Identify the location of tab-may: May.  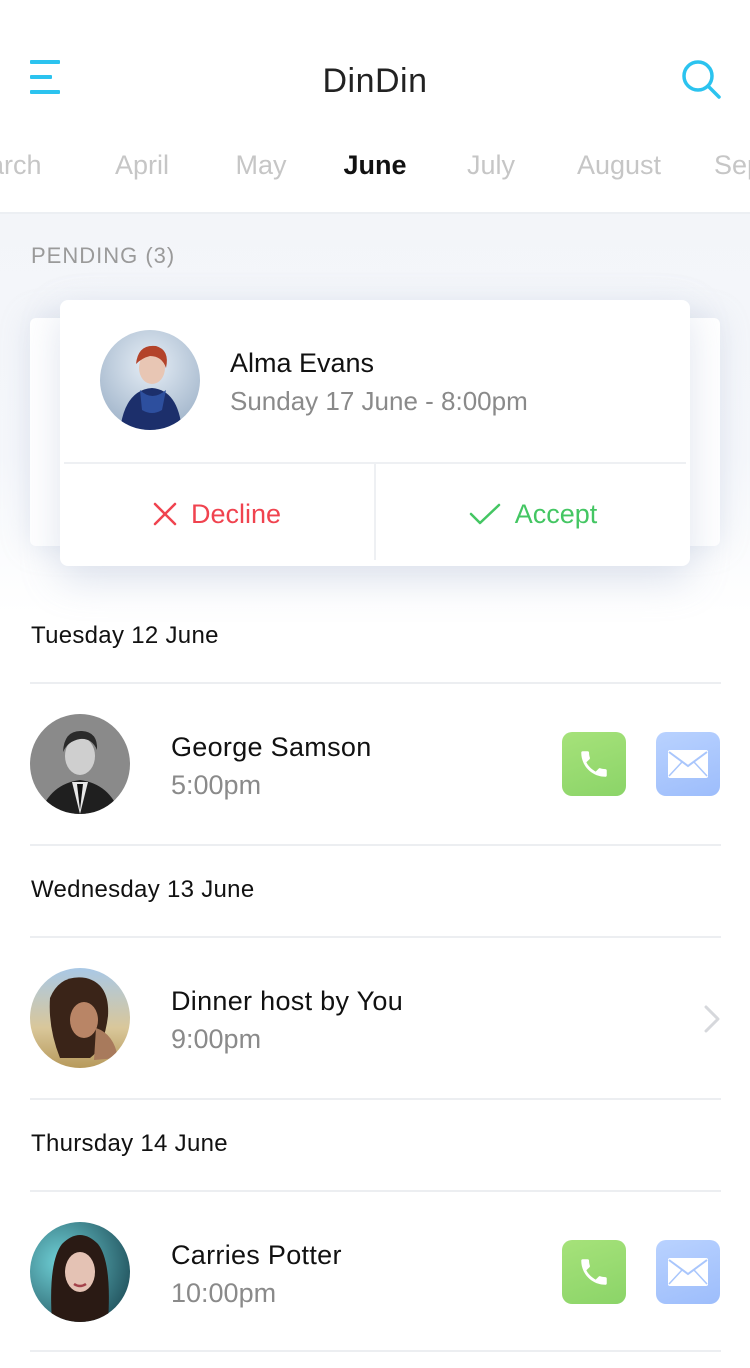
(260, 165).